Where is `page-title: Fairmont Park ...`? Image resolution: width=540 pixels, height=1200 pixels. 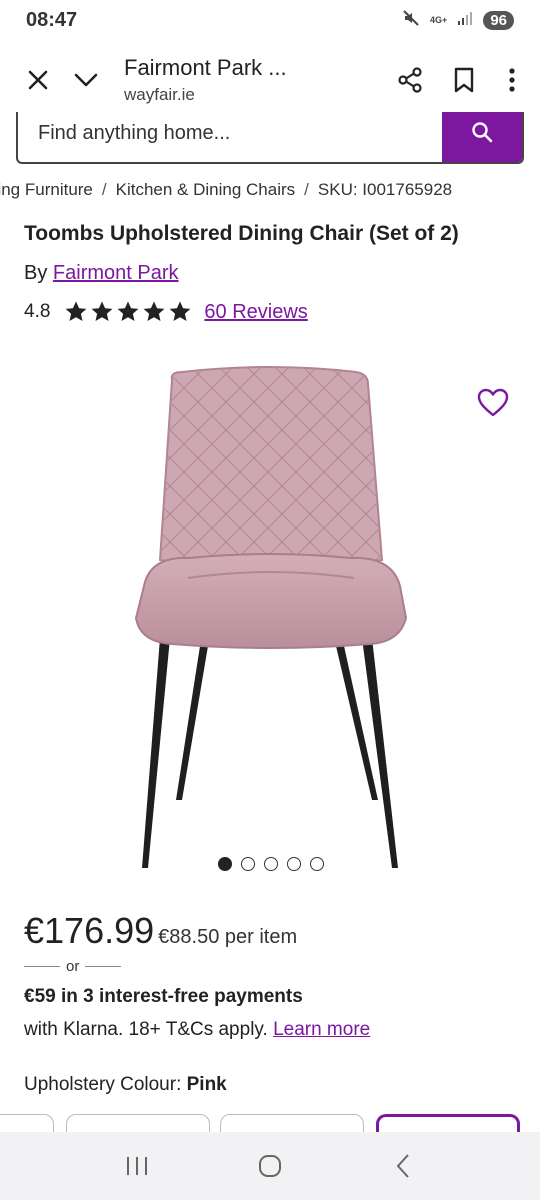
page-title: Fairmont Park ... is located at coordinates (205, 67).